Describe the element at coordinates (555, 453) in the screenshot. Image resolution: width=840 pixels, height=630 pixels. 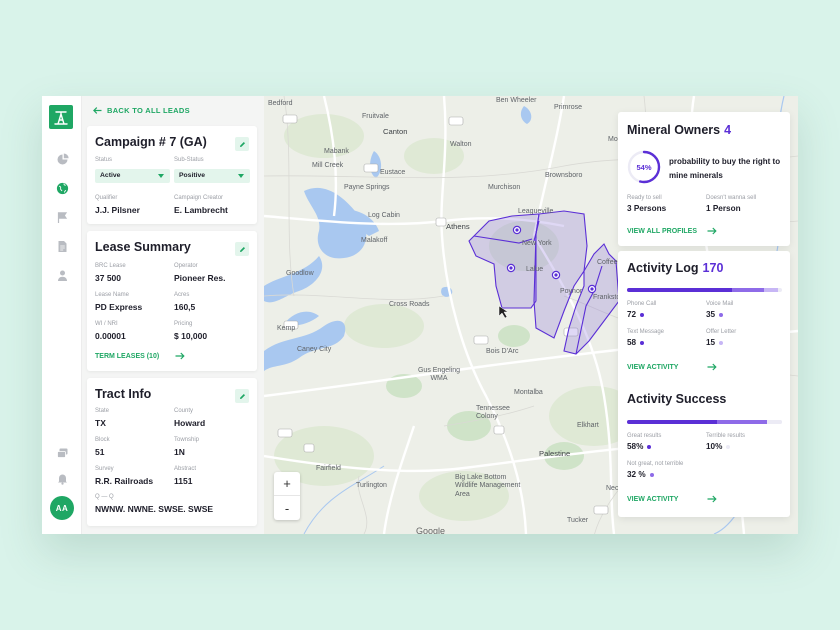
I see `map-label: Palestine` at that location.